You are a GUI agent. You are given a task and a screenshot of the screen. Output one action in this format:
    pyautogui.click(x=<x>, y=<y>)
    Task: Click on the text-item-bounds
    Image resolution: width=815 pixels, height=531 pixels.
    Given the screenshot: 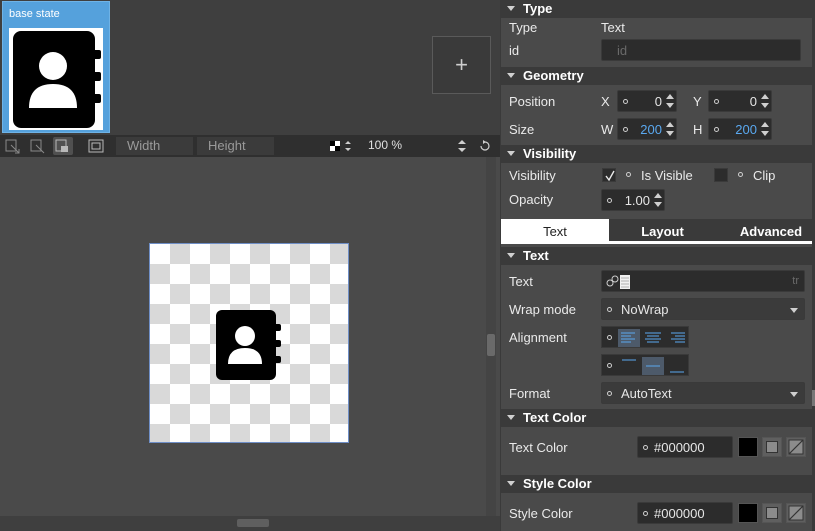 What is the action you would take?
    pyautogui.click(x=249, y=343)
    